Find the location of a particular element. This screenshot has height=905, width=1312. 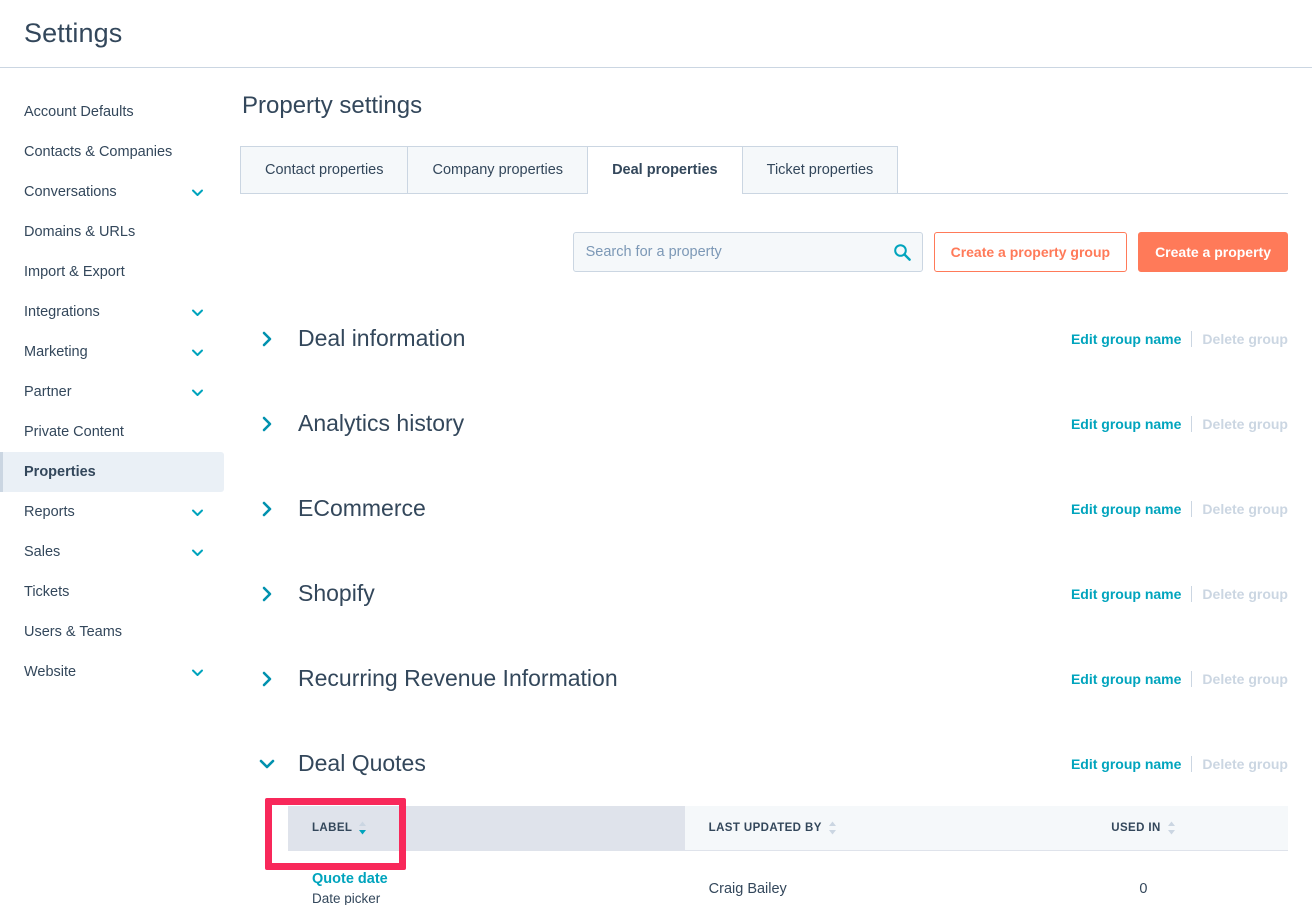

sidebar-item-integrations: Integrations is located at coordinates (112, 312).